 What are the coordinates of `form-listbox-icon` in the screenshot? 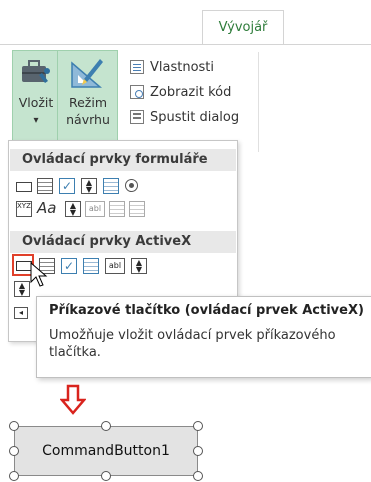 It's located at (111, 186).